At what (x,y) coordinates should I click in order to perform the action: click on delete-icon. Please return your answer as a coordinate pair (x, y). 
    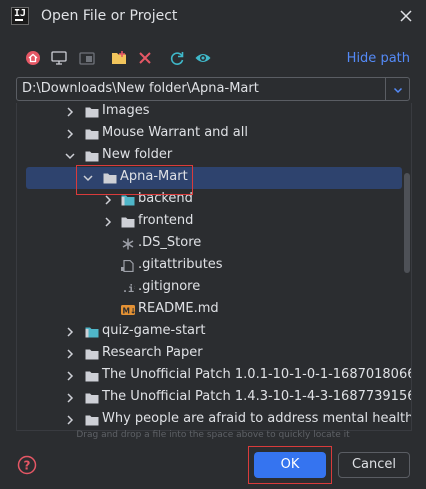
    Looking at the image, I should click on (145, 58).